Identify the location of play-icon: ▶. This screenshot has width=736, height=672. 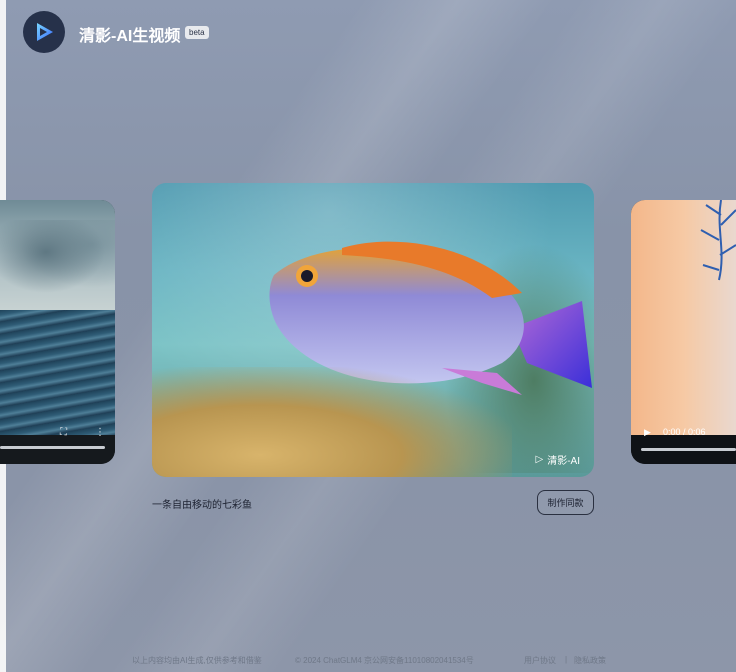
(647, 432).